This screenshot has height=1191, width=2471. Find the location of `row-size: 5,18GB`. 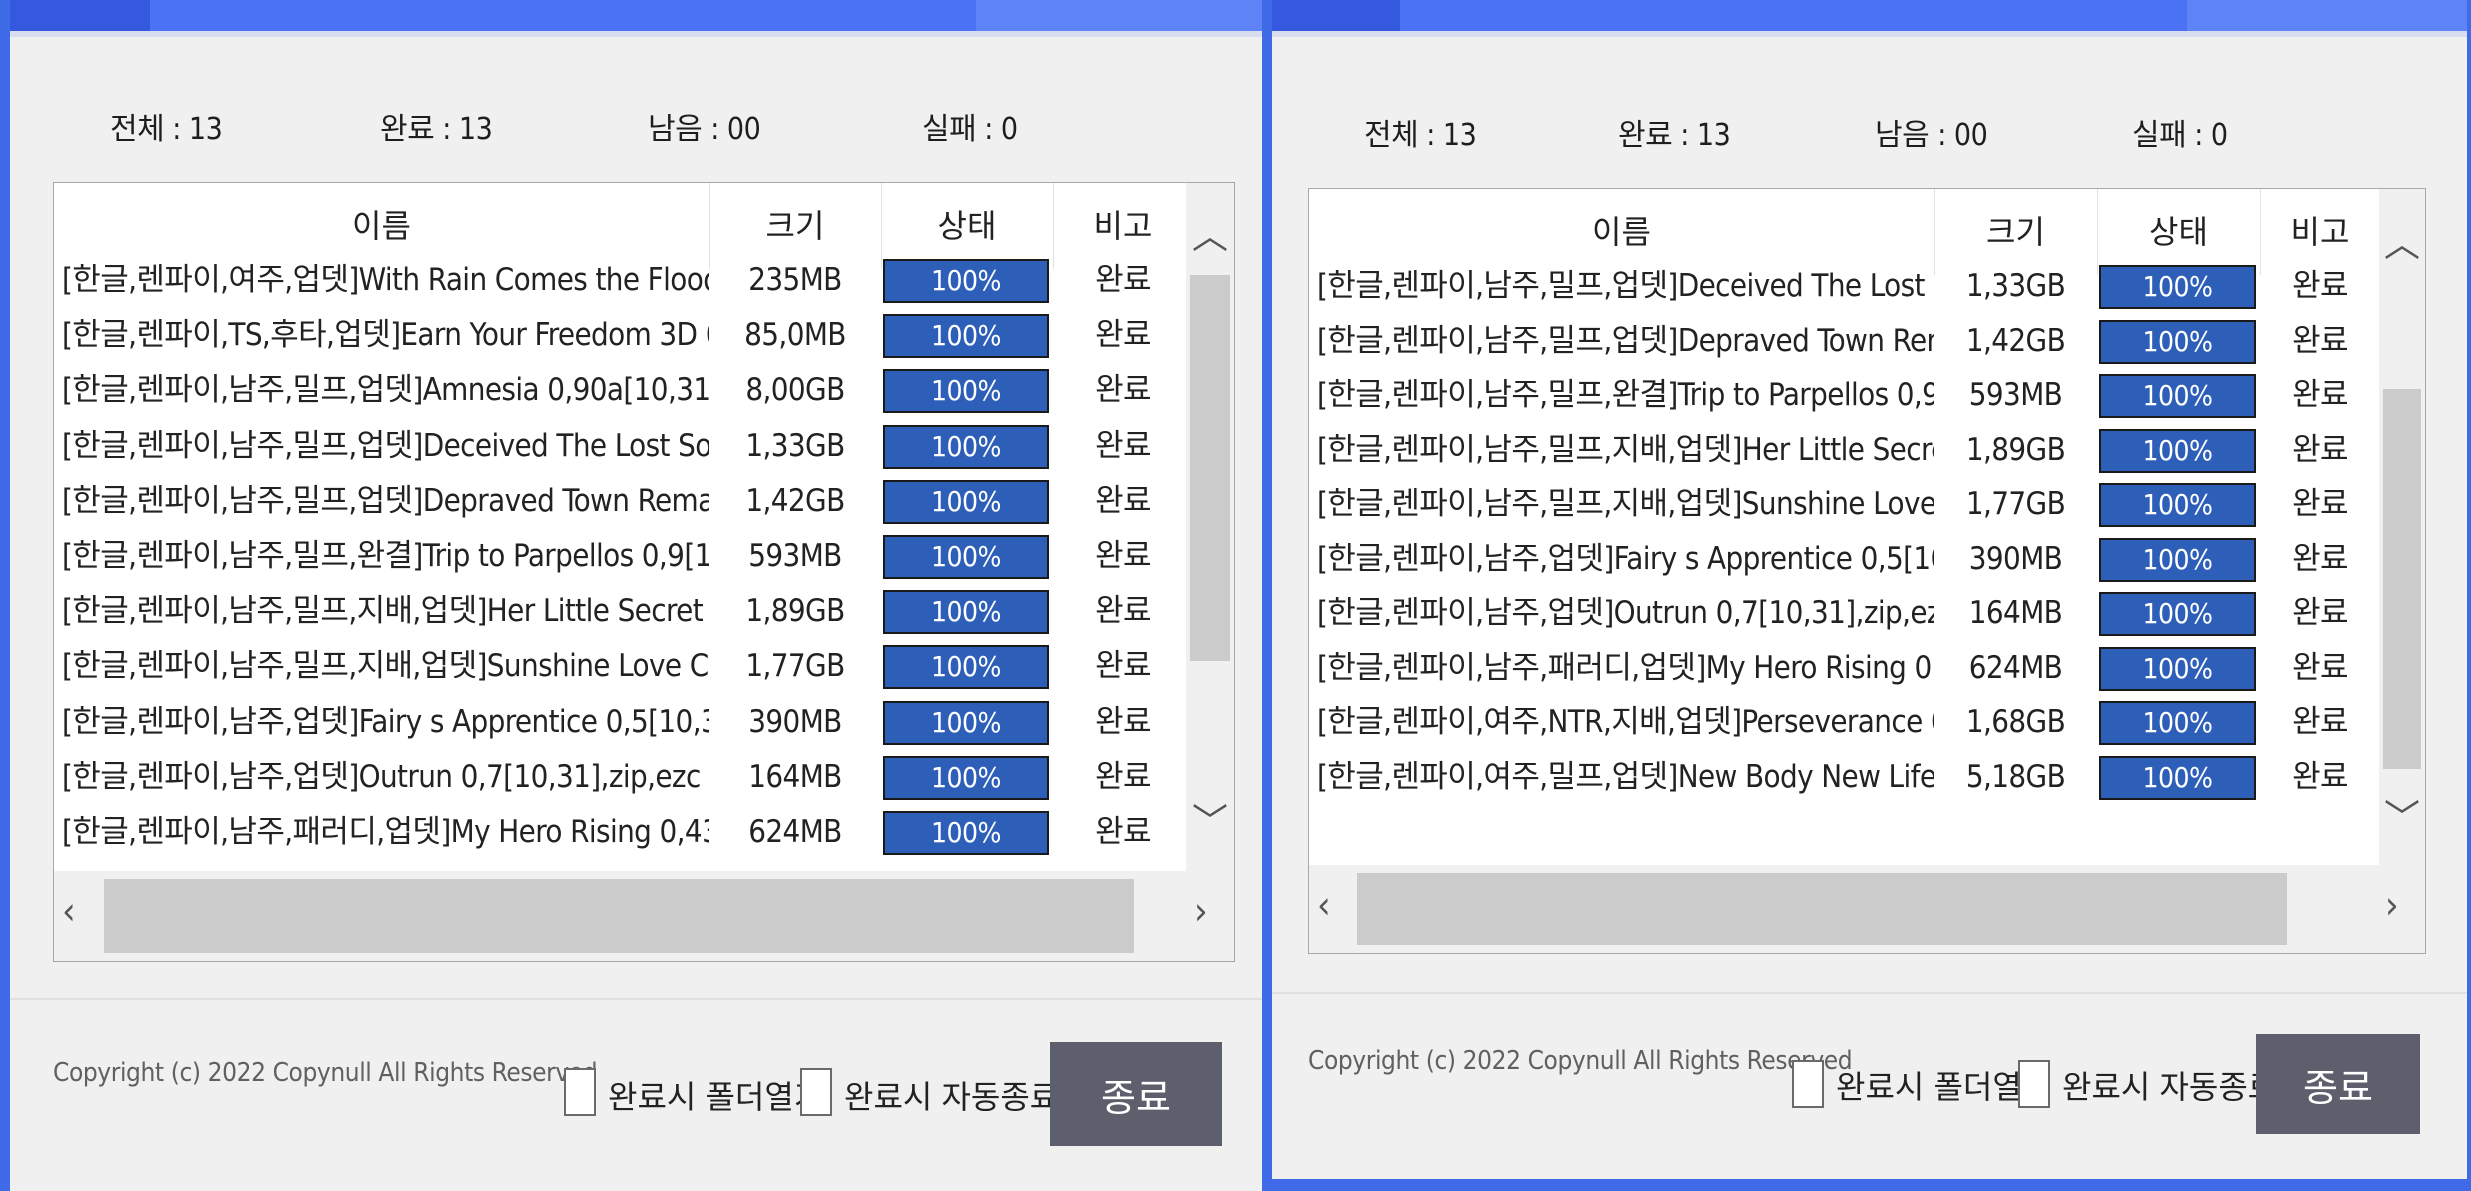

row-size: 5,18GB is located at coordinates (2015, 776).